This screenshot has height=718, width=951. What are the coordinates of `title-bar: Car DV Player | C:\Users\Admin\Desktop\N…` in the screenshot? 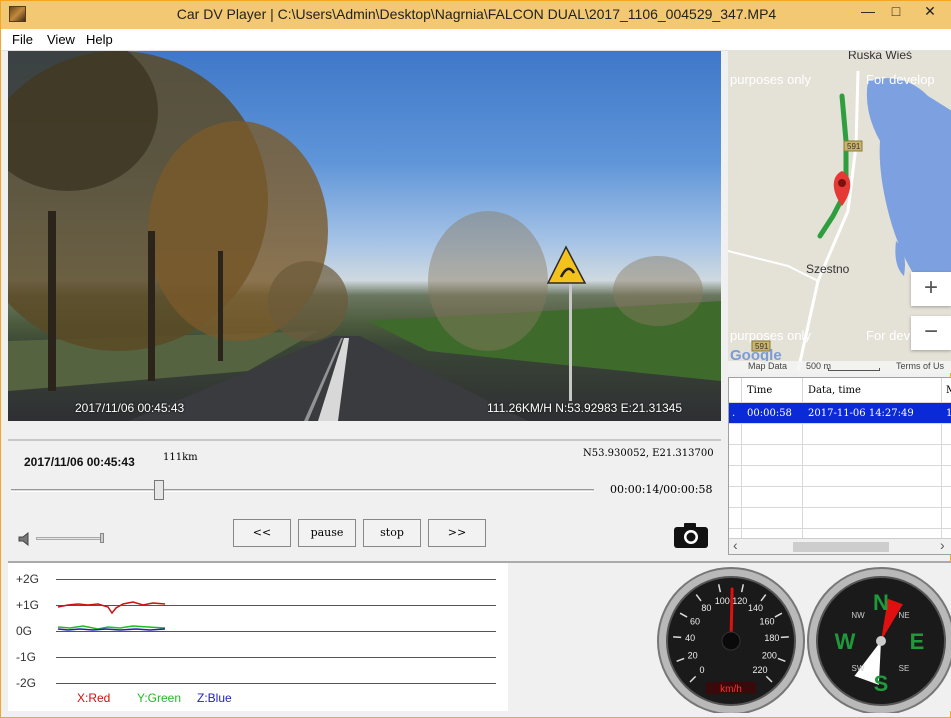 It's located at (476, 15).